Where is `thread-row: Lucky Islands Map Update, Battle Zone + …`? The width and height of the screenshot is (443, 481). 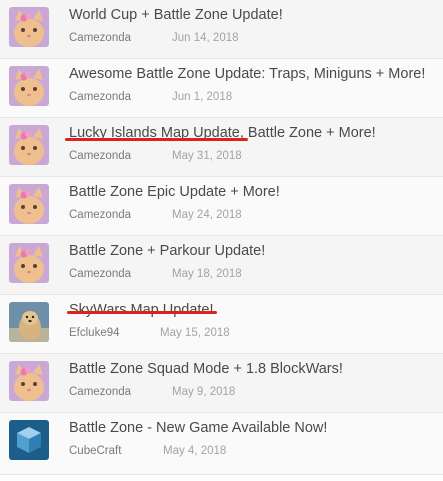
thread-row: Lucky Islands Map Update, Battle Zone + … is located at coordinates (221, 147).